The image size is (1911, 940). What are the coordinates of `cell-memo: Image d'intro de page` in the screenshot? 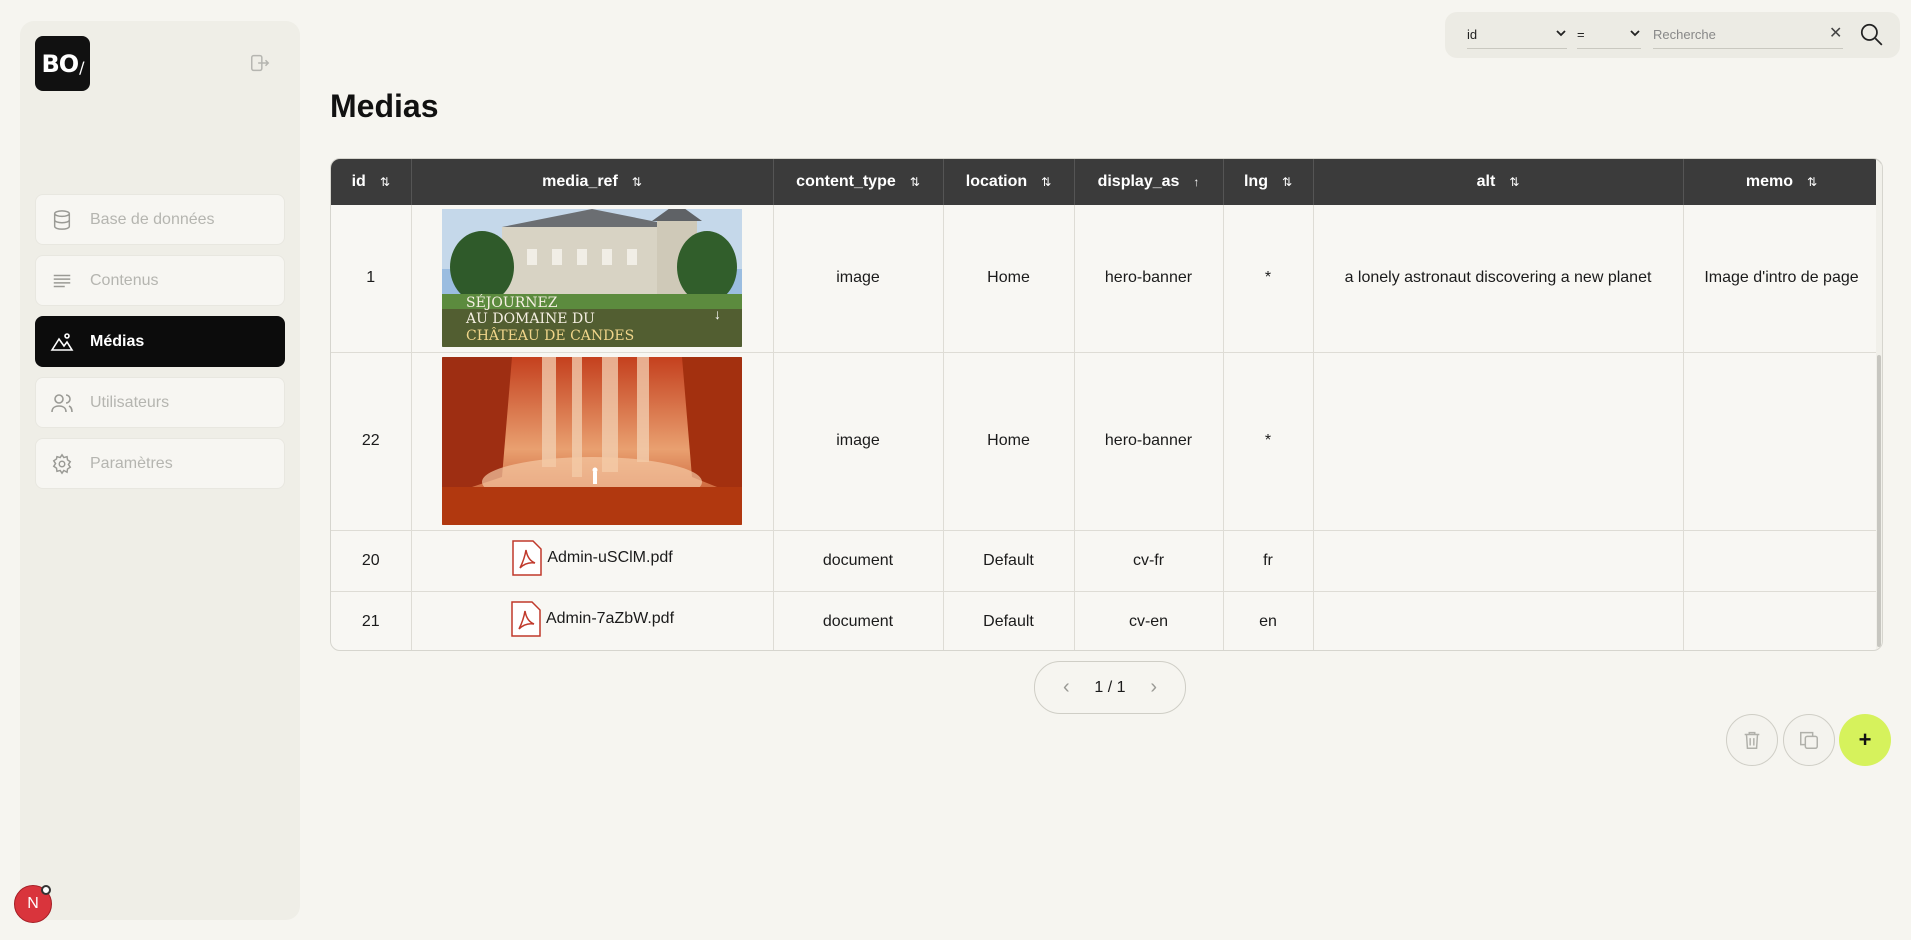 It's located at (1782, 279).